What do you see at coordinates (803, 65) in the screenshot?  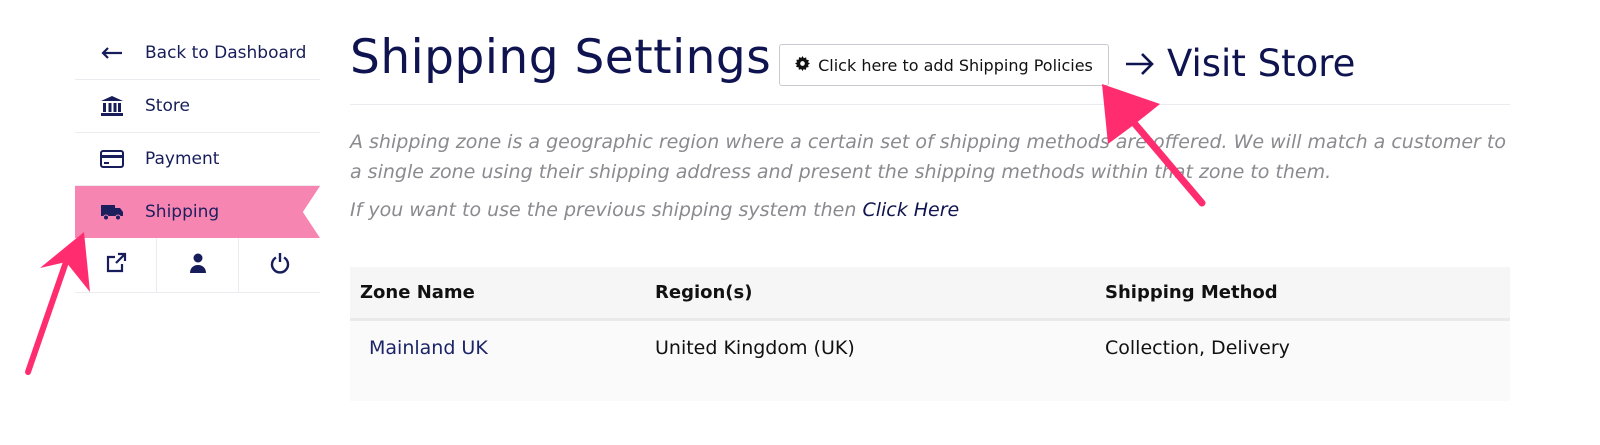 I see `gear-icon` at bounding box center [803, 65].